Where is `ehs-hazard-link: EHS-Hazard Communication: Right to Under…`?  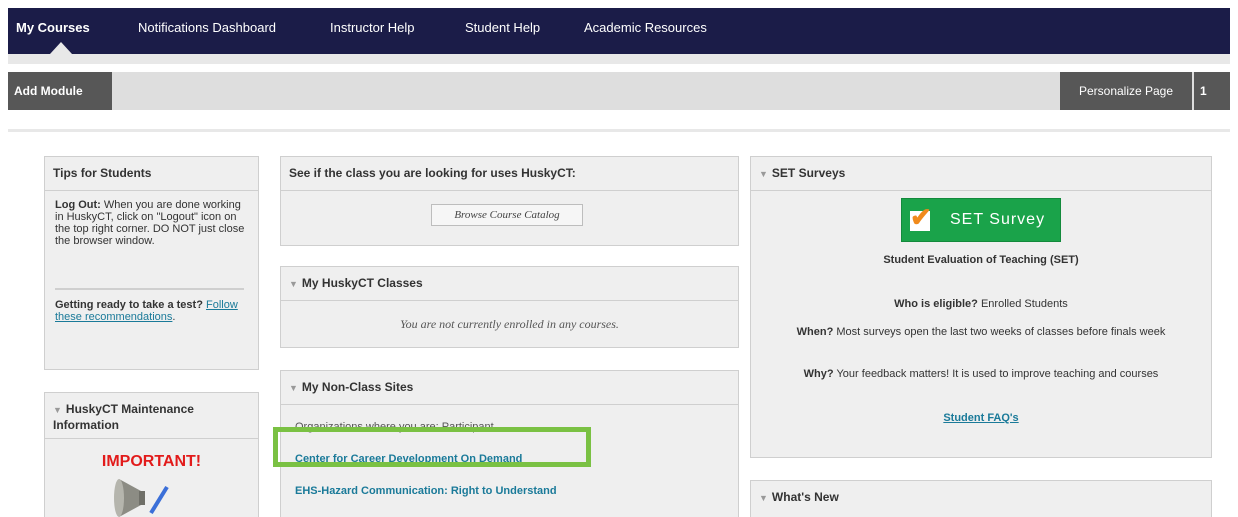 ehs-hazard-link: EHS-Hazard Communication: Right to Under… is located at coordinates (426, 491).